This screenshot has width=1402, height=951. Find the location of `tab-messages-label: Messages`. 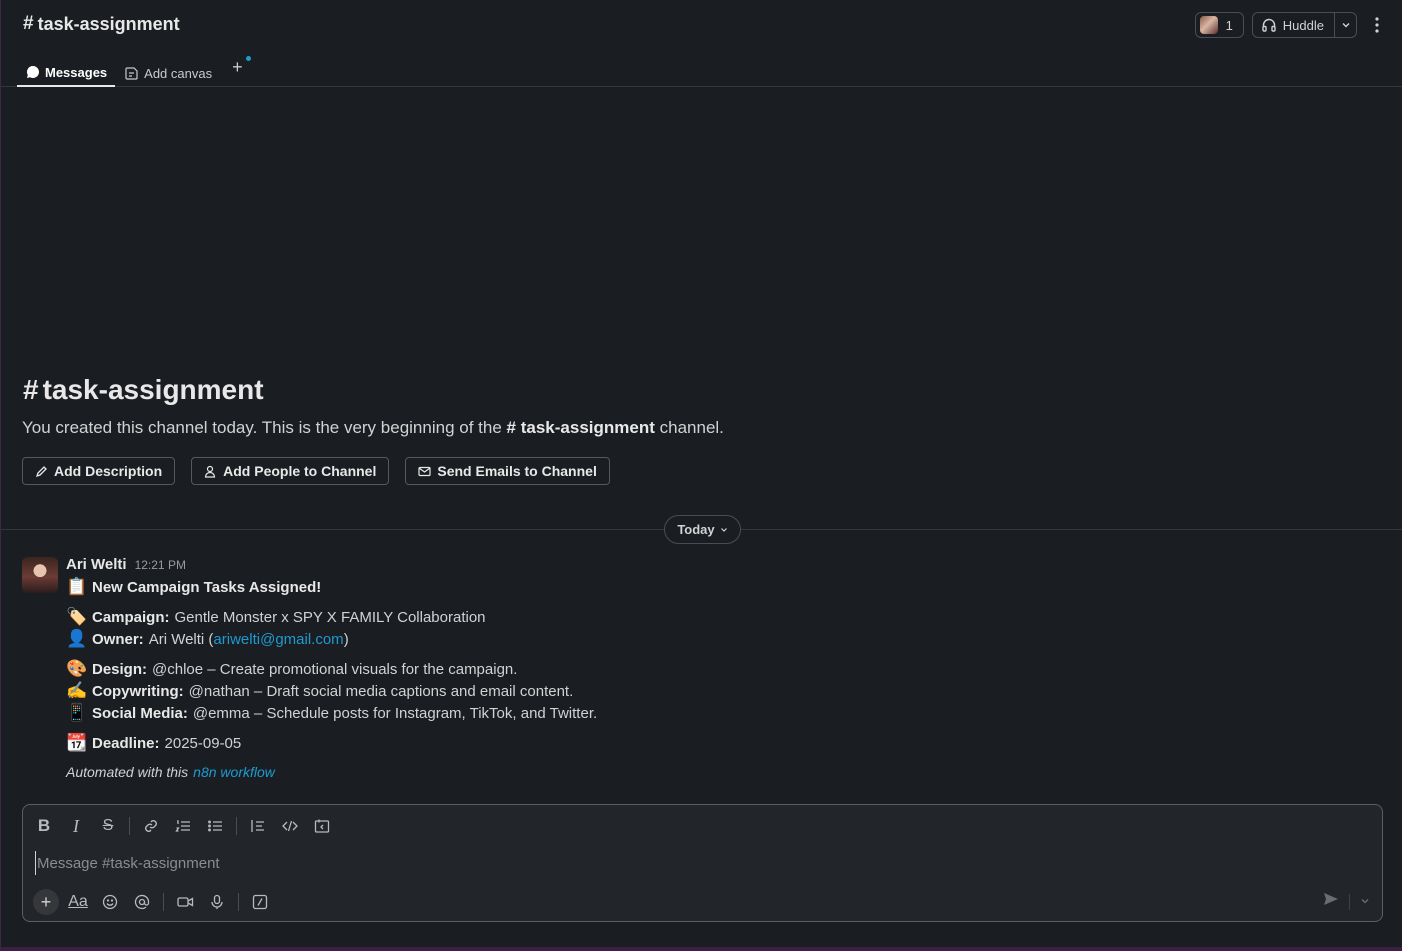

tab-messages-label: Messages is located at coordinates (76, 72).